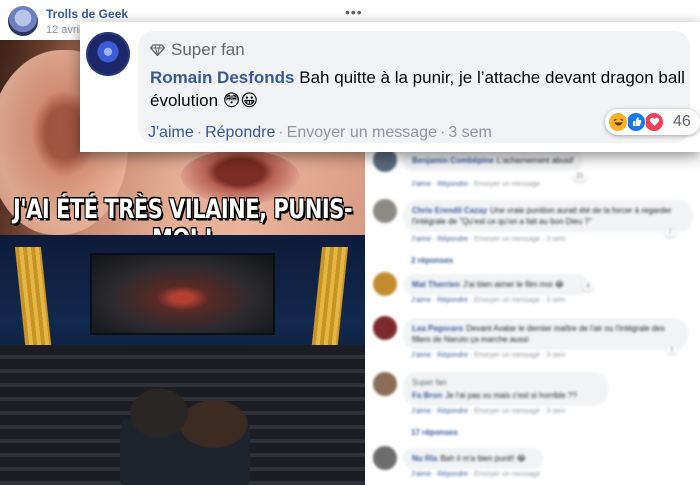 The width and height of the screenshot is (700, 485). What do you see at coordinates (511, 395) in the screenshot?
I see `comment-text: Je l'ai pas vu mais c'est si horrible ??` at bounding box center [511, 395].